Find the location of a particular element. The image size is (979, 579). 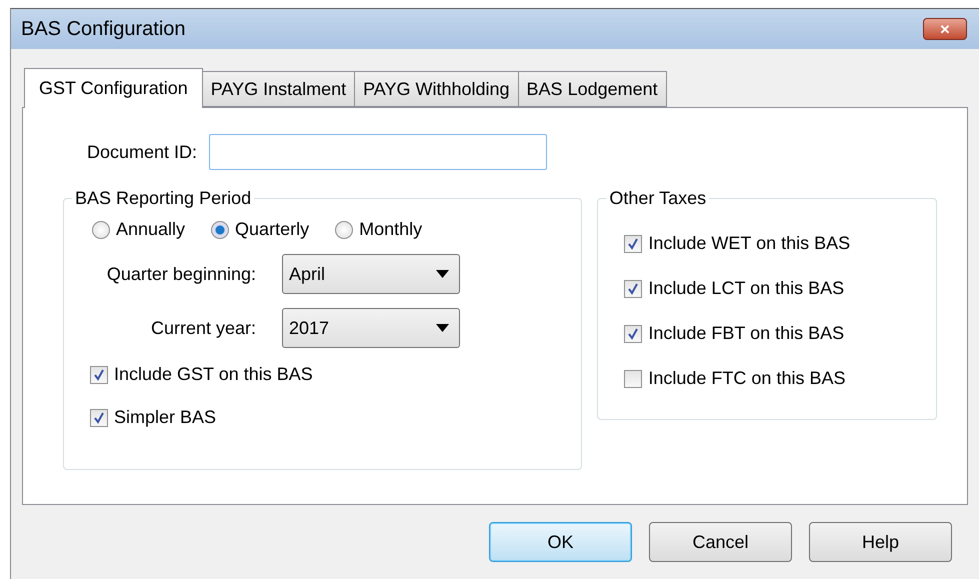

window-title: BAS Configuration is located at coordinates (103, 29).